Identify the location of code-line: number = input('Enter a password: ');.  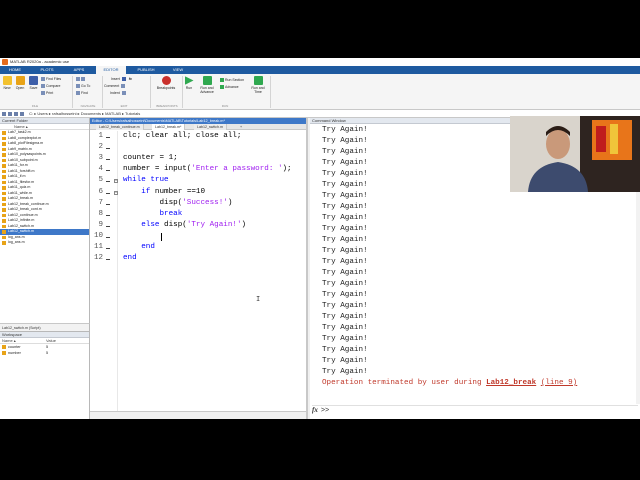
(207, 169).